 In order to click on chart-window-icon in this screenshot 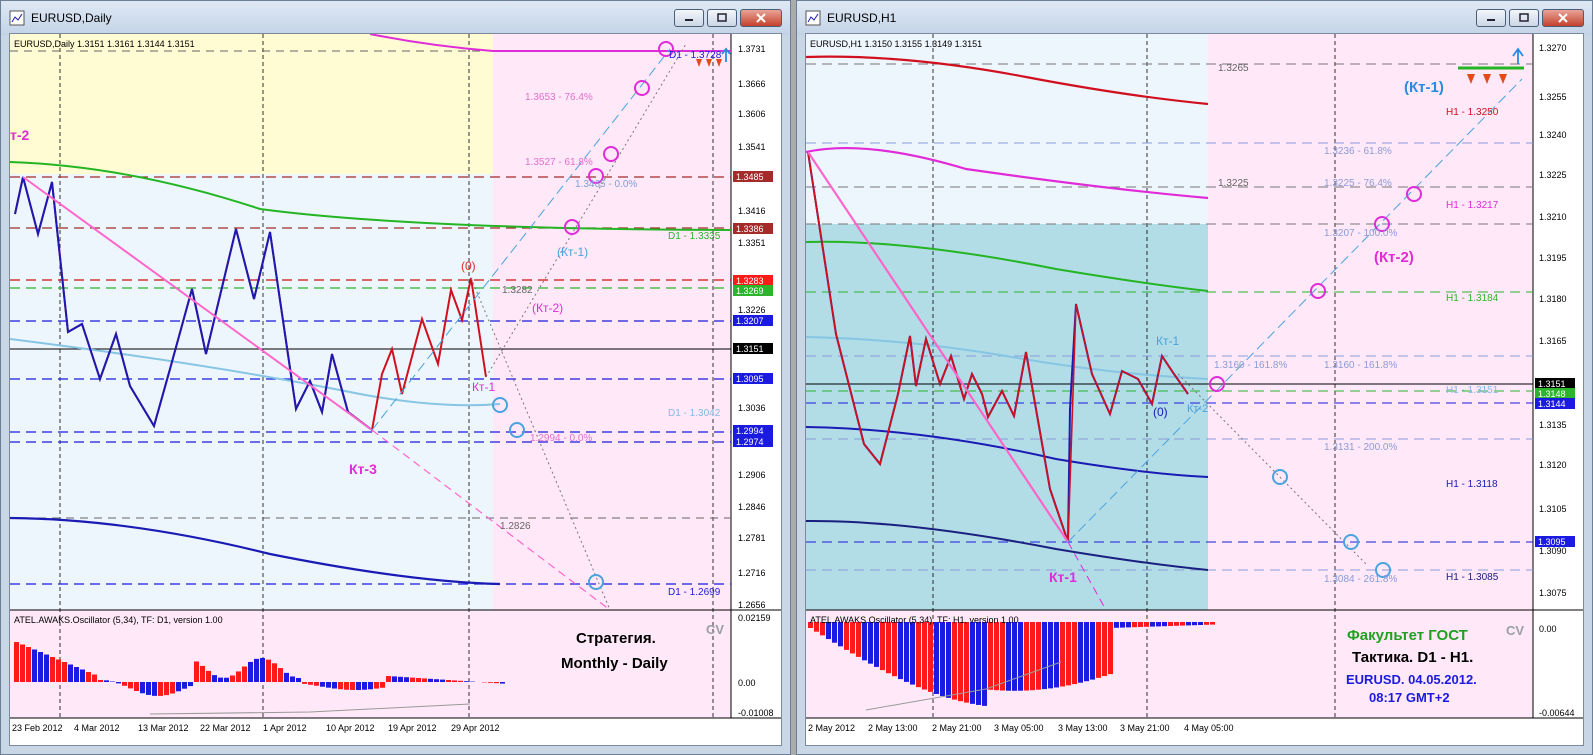, I will do `click(813, 18)`.